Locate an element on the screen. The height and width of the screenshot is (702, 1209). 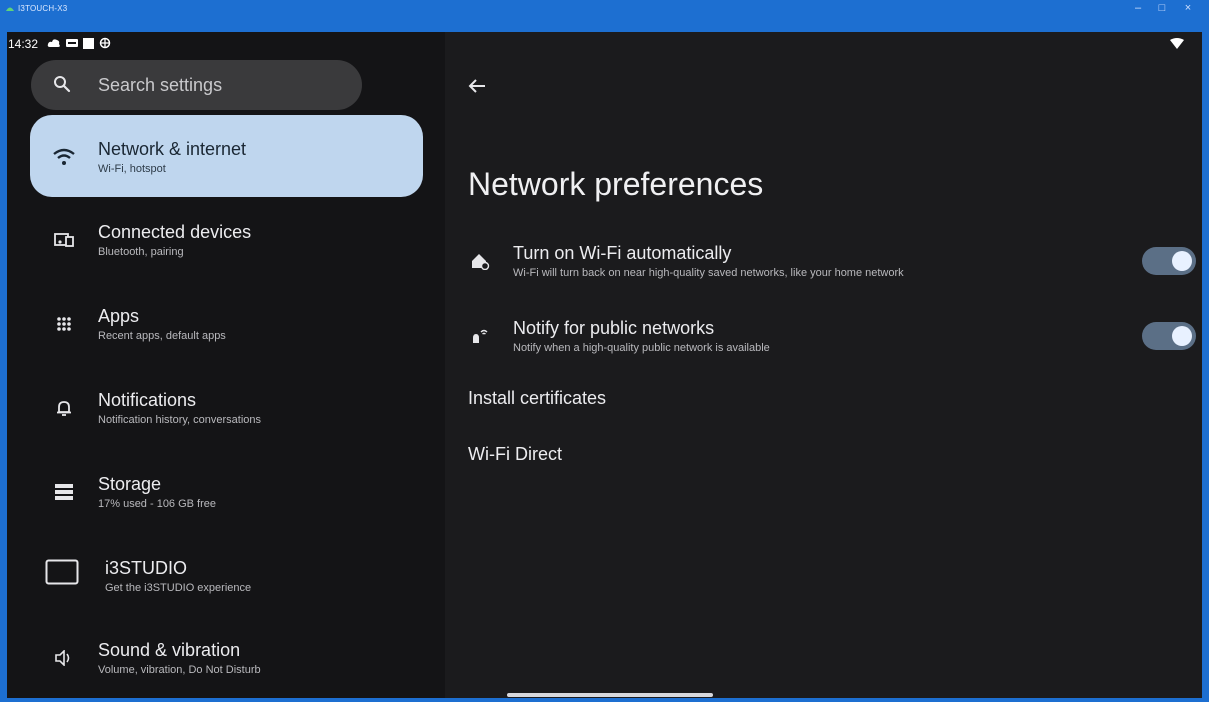
vpn-icon is located at coordinates (105, 43).